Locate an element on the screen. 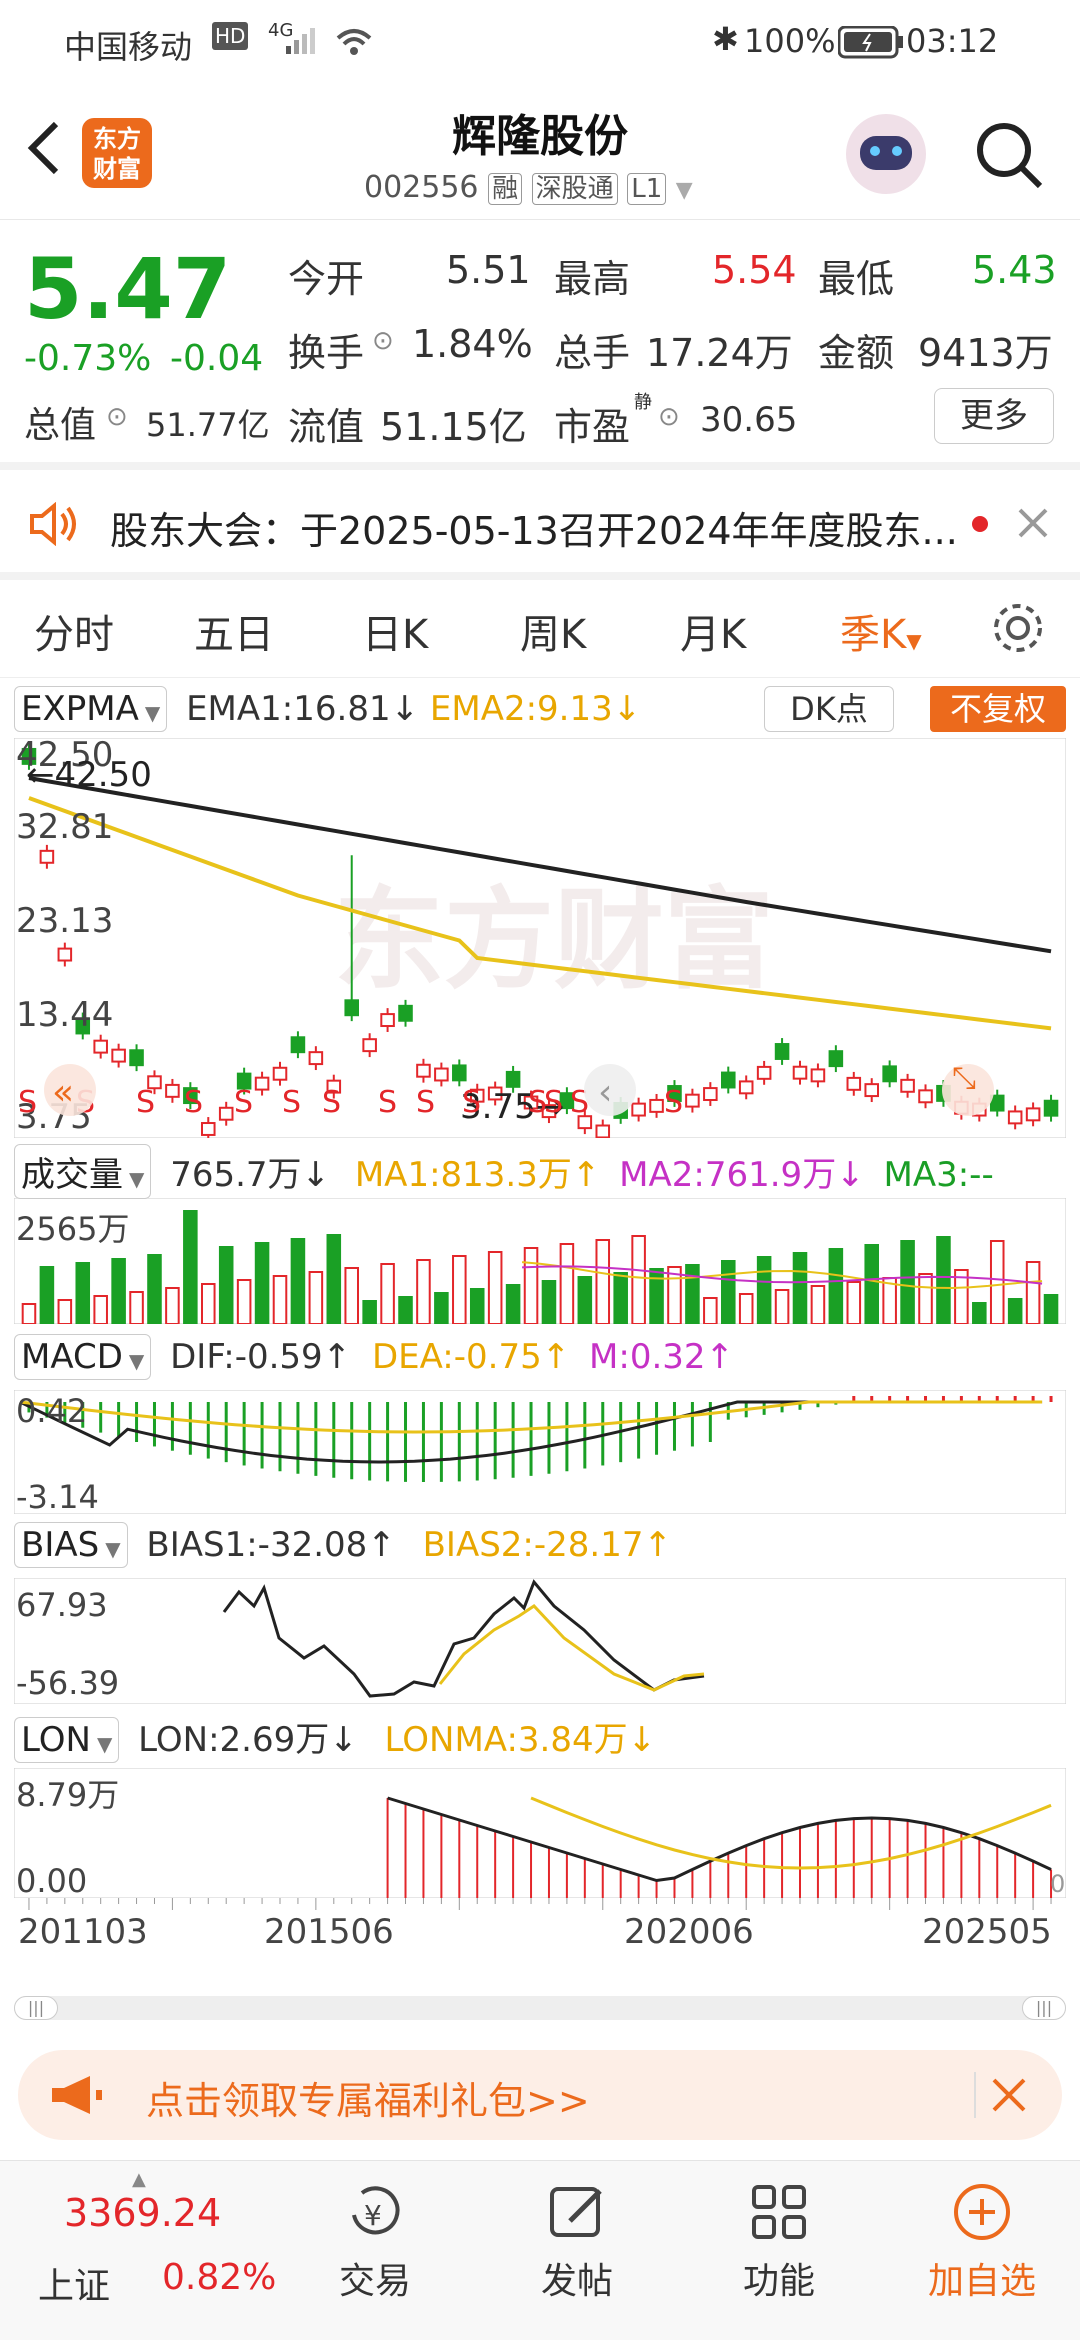 This screenshot has height=2340, width=1080. macd-chart: 0.42 -3.14 is located at coordinates (540, 1452).